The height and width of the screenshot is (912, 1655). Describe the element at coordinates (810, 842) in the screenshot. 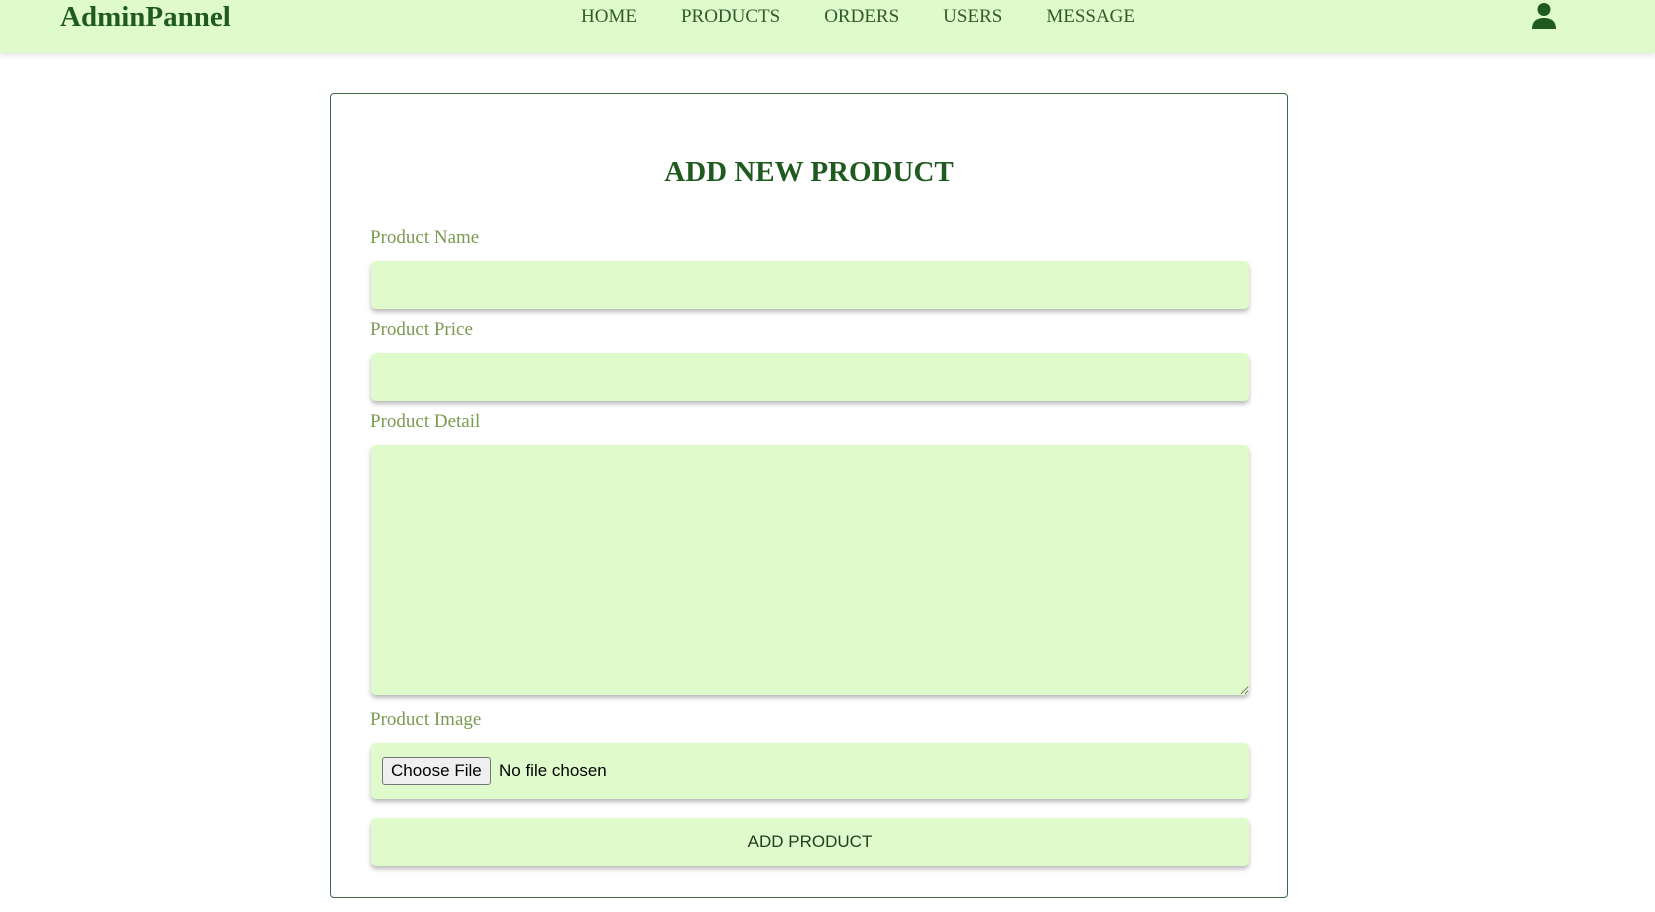

I see `add-product-button: ADD PRODUCT` at that location.